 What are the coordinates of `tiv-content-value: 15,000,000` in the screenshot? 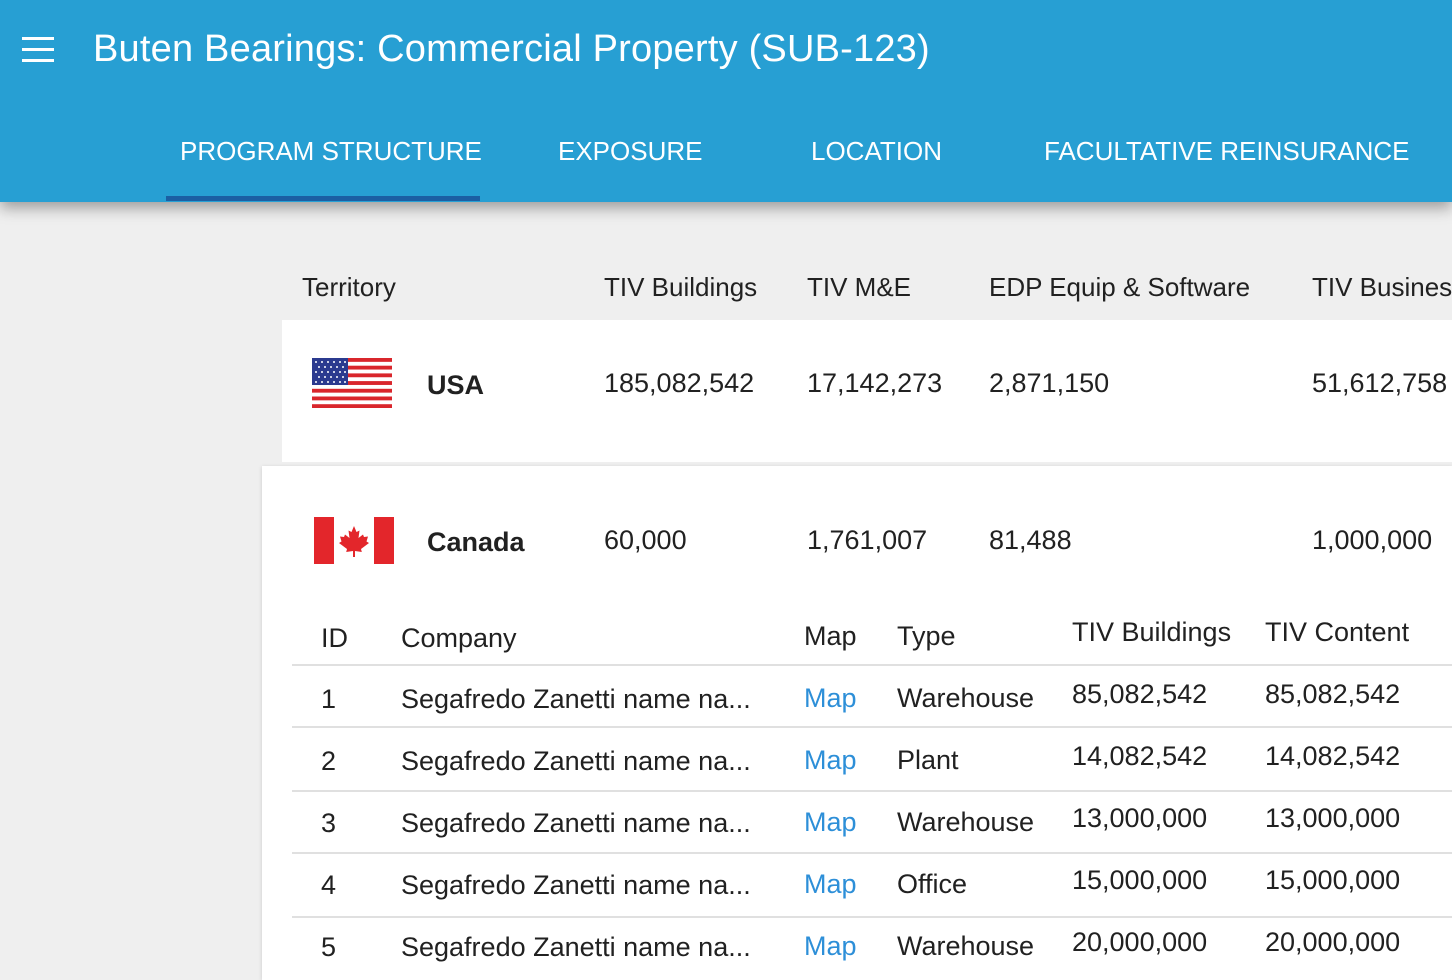 It's located at (1333, 880).